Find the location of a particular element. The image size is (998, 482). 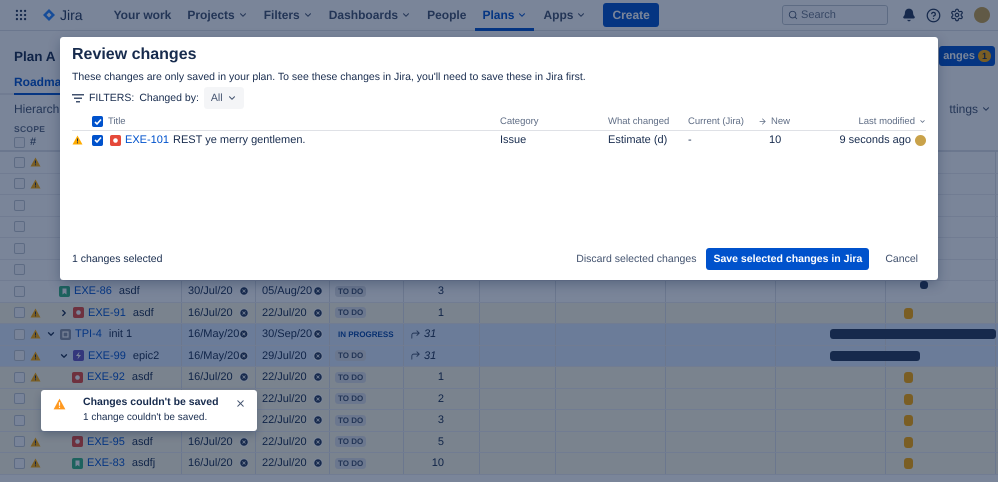

save-button: Save selected changes in Jira is located at coordinates (788, 259).